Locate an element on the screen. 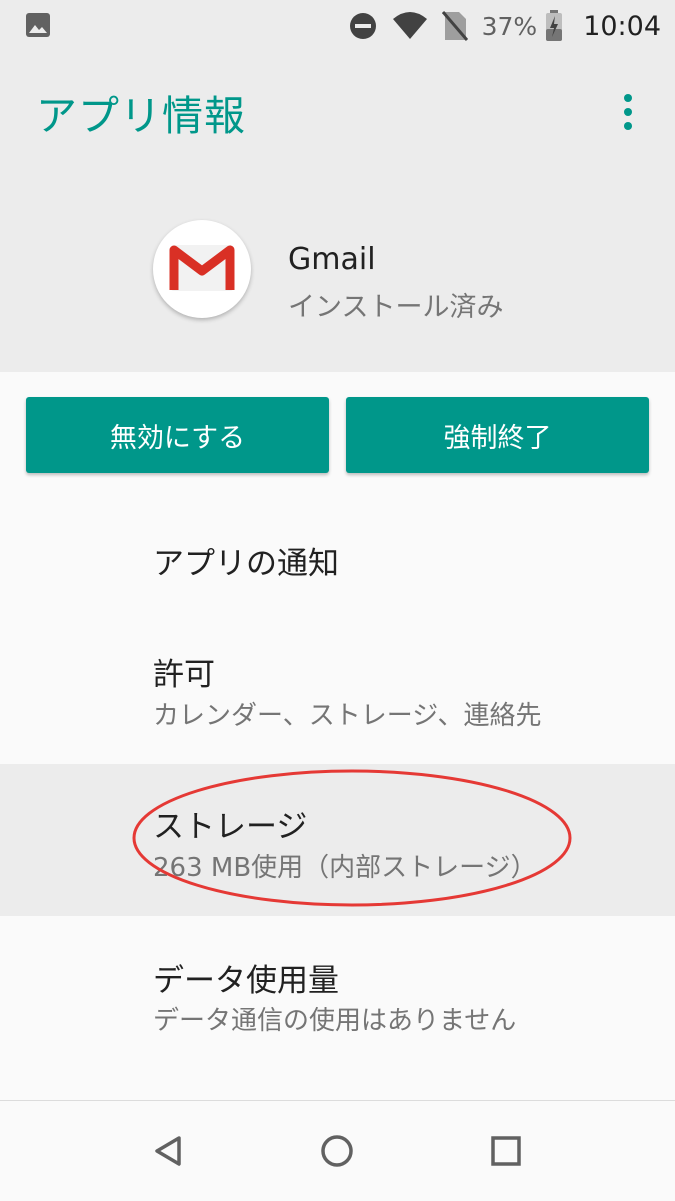  image-icon is located at coordinates (38, 25).